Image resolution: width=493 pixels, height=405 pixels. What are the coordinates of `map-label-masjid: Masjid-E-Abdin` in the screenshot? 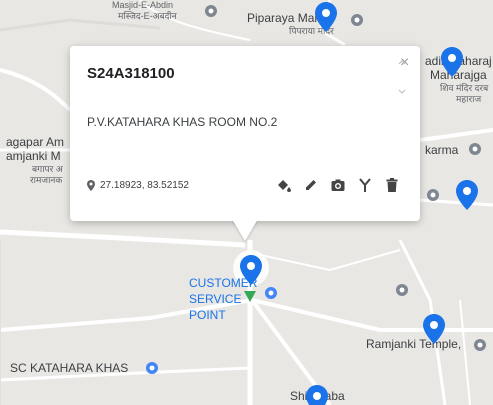 It's located at (143, 5).